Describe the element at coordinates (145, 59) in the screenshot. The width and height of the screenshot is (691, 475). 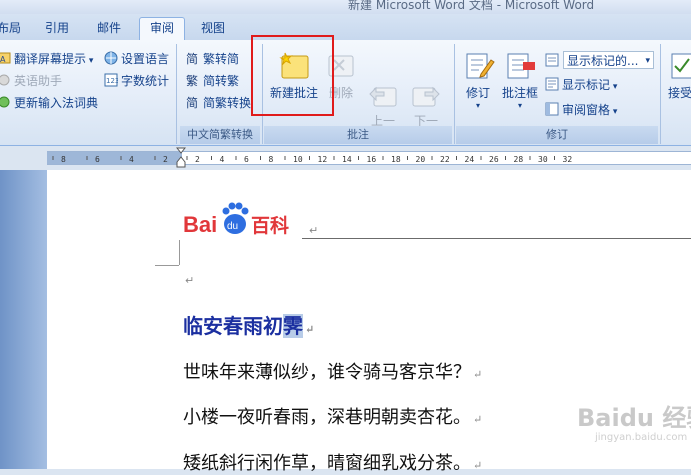
I see `set-language-label: 设置语言` at that location.